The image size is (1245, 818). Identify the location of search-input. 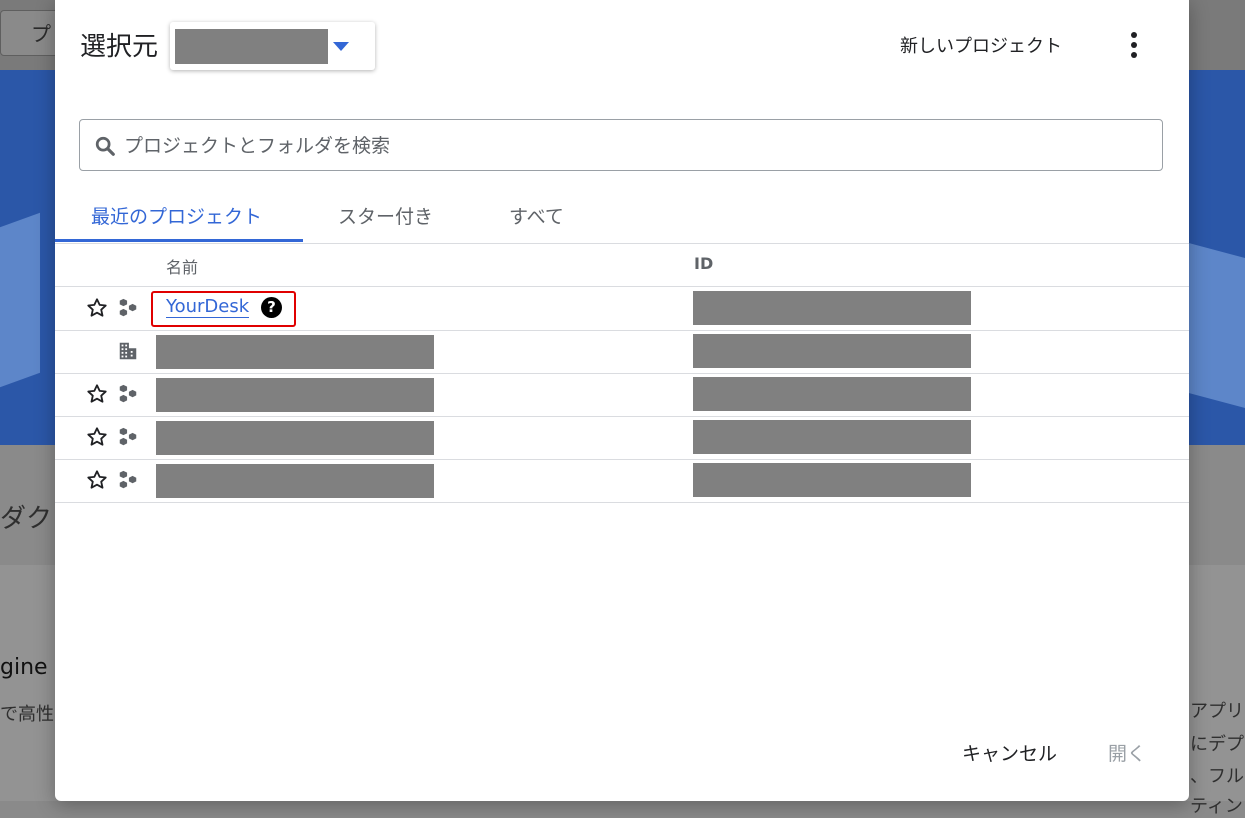
(634, 146).